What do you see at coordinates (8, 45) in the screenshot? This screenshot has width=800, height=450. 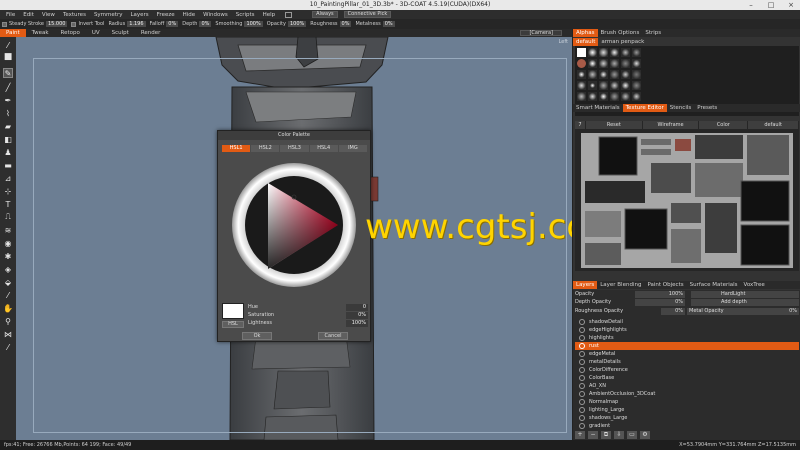 I see `brush-icon: ⁄` at bounding box center [8, 45].